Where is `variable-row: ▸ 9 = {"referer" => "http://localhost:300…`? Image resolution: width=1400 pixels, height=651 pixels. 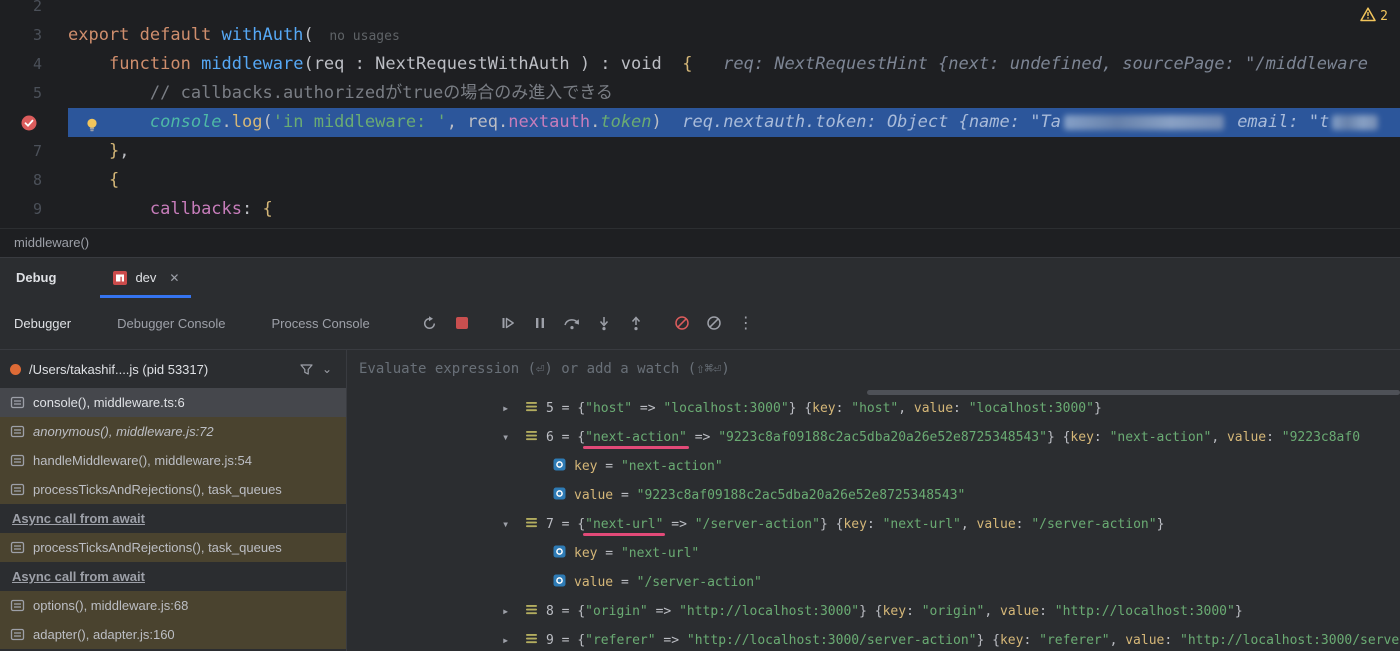
variable-row: ▸ 9 = {"referer" => "http://localhost:300… is located at coordinates (873, 638).